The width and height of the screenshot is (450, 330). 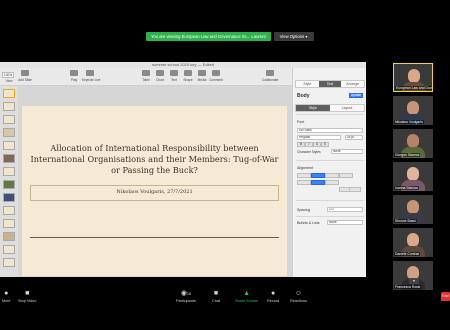 I want to click on subtitle-text-box: Nikolaos Voulgaris, 27/7/2021, so click(x=154, y=193).